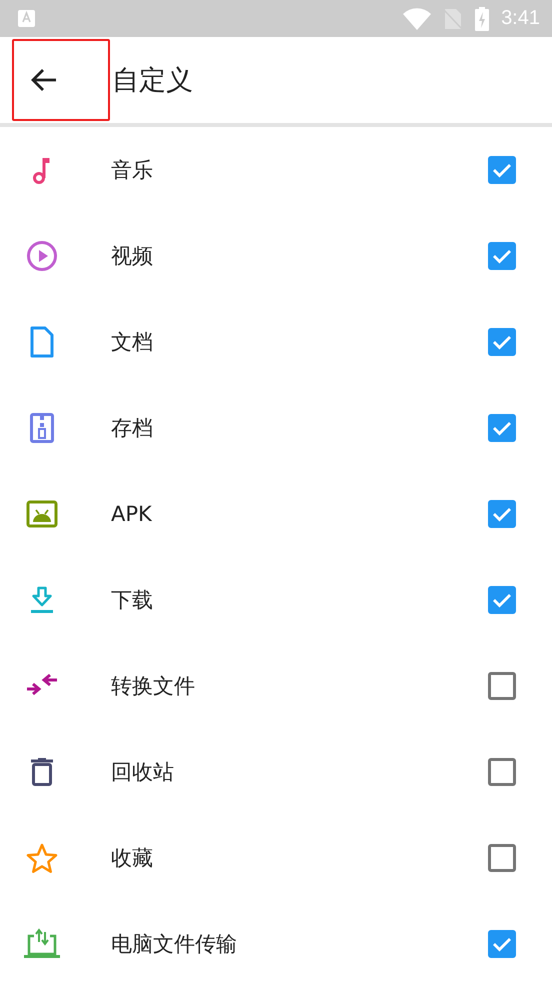 This screenshot has width=552, height=983. What do you see at coordinates (132, 428) in the screenshot?
I see `category-label: 存档` at bounding box center [132, 428].